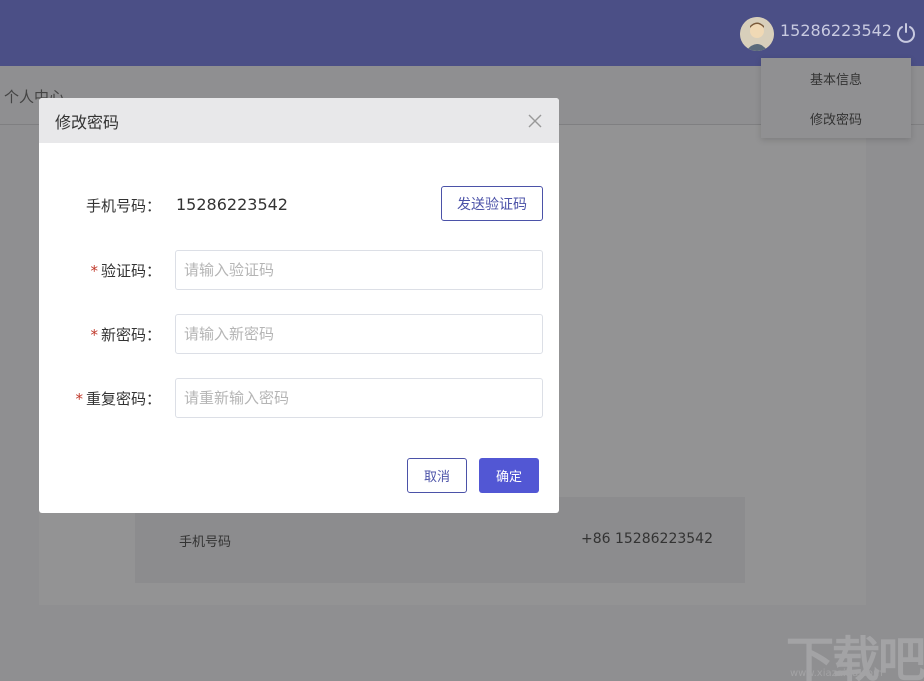 Image resolution: width=924 pixels, height=681 pixels. I want to click on top-navbar: 15286223542, so click(462, 33).